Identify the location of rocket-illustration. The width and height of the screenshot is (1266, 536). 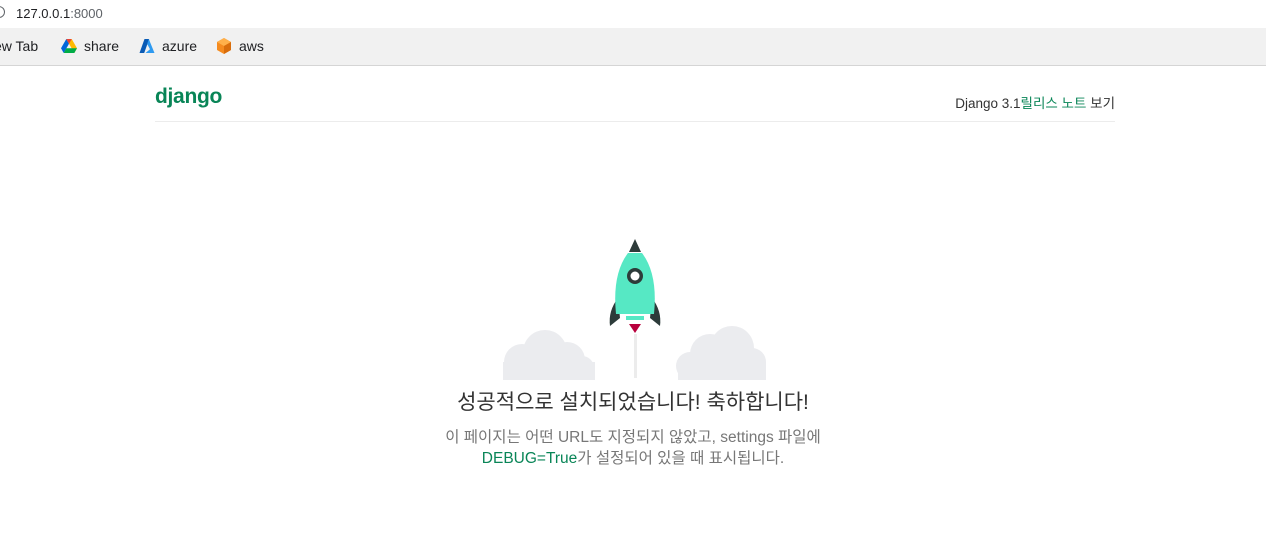
(634, 310).